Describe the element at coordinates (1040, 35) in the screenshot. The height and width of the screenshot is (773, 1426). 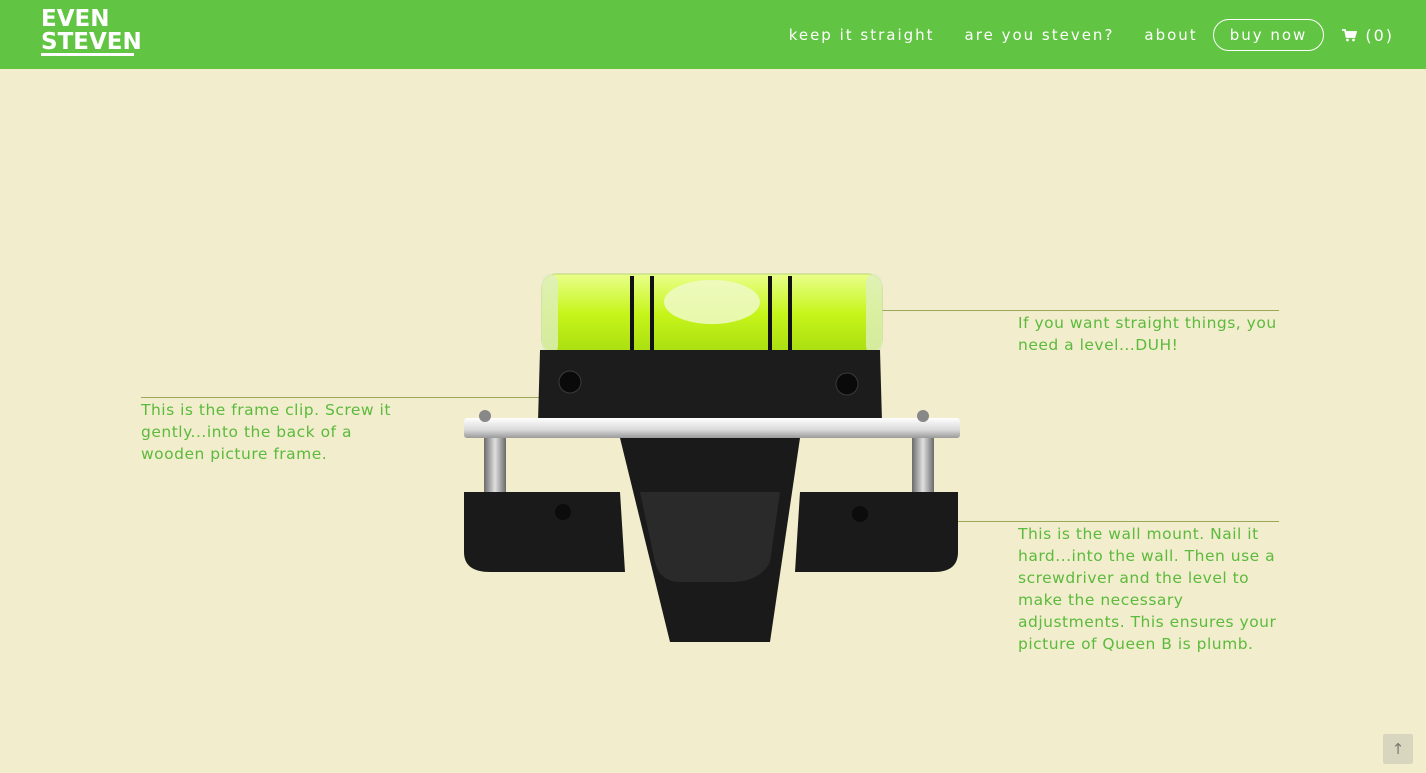
I see `nav-link-are-you-steven: are you steven?` at that location.